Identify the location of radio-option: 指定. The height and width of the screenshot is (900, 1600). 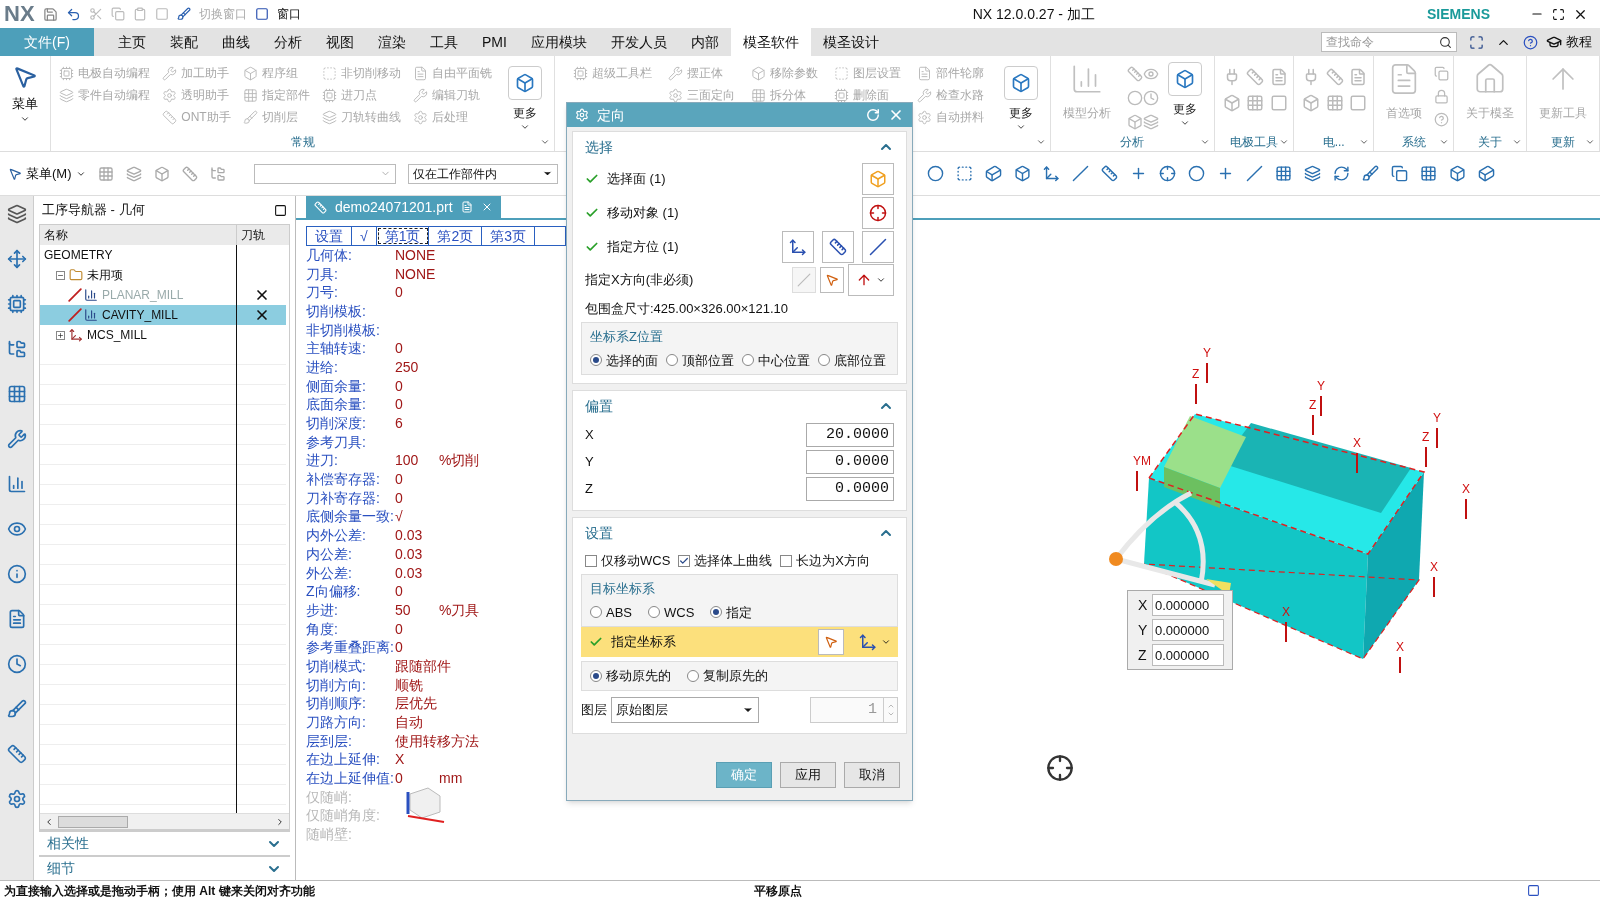
(731, 612).